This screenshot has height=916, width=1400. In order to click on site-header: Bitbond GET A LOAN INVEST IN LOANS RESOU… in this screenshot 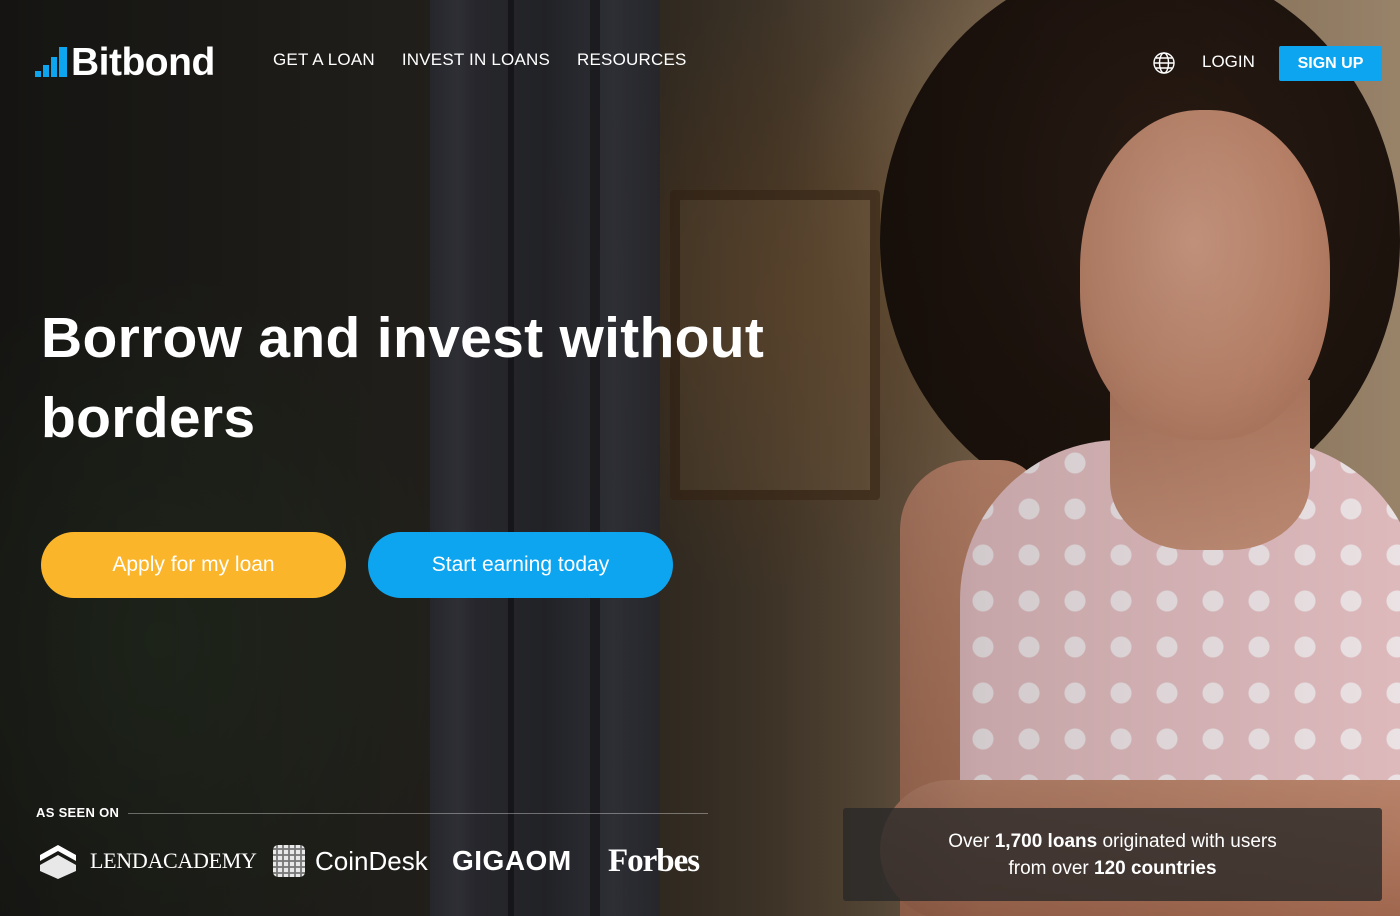, I will do `click(700, 63)`.